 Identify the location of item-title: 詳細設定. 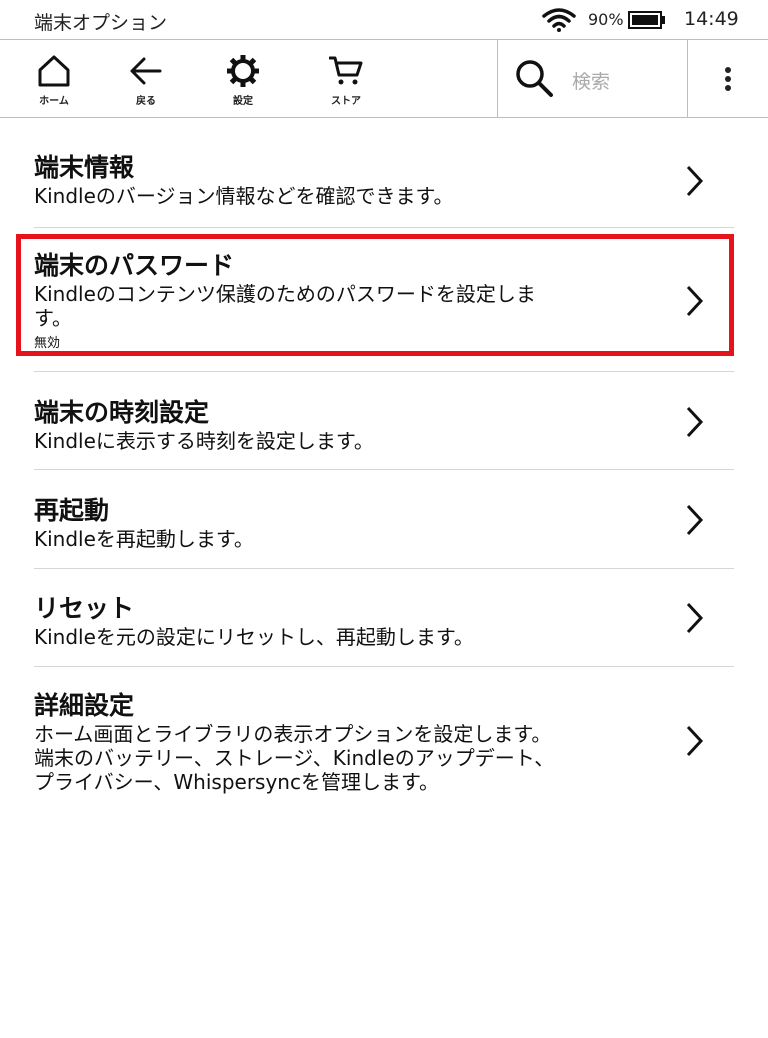
(84, 705).